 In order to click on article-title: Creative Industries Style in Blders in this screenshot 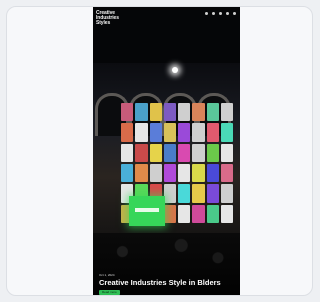, I will do `click(160, 282)`.